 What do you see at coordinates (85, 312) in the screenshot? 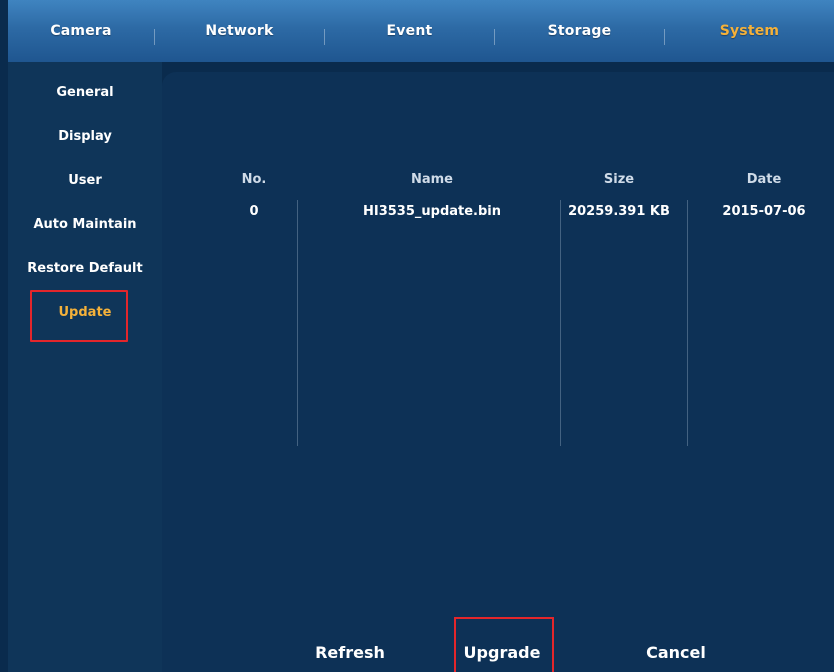
I see `sidebar-item-label: Update` at bounding box center [85, 312].